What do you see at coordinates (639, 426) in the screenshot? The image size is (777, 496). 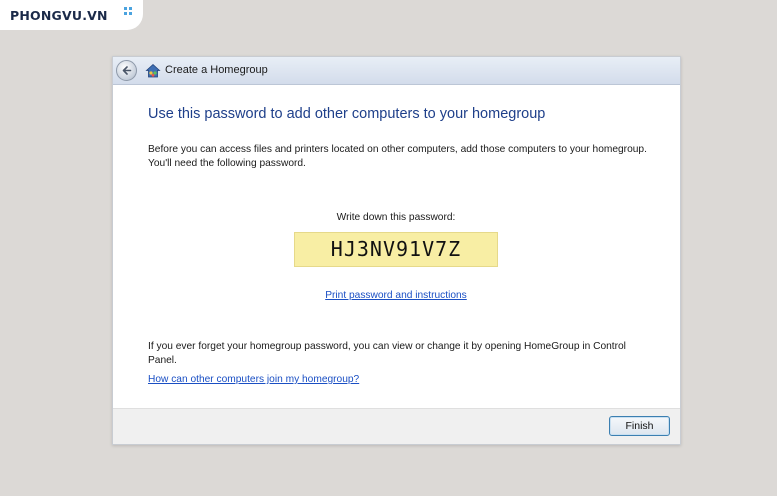 I see `finish-button: Finish` at bounding box center [639, 426].